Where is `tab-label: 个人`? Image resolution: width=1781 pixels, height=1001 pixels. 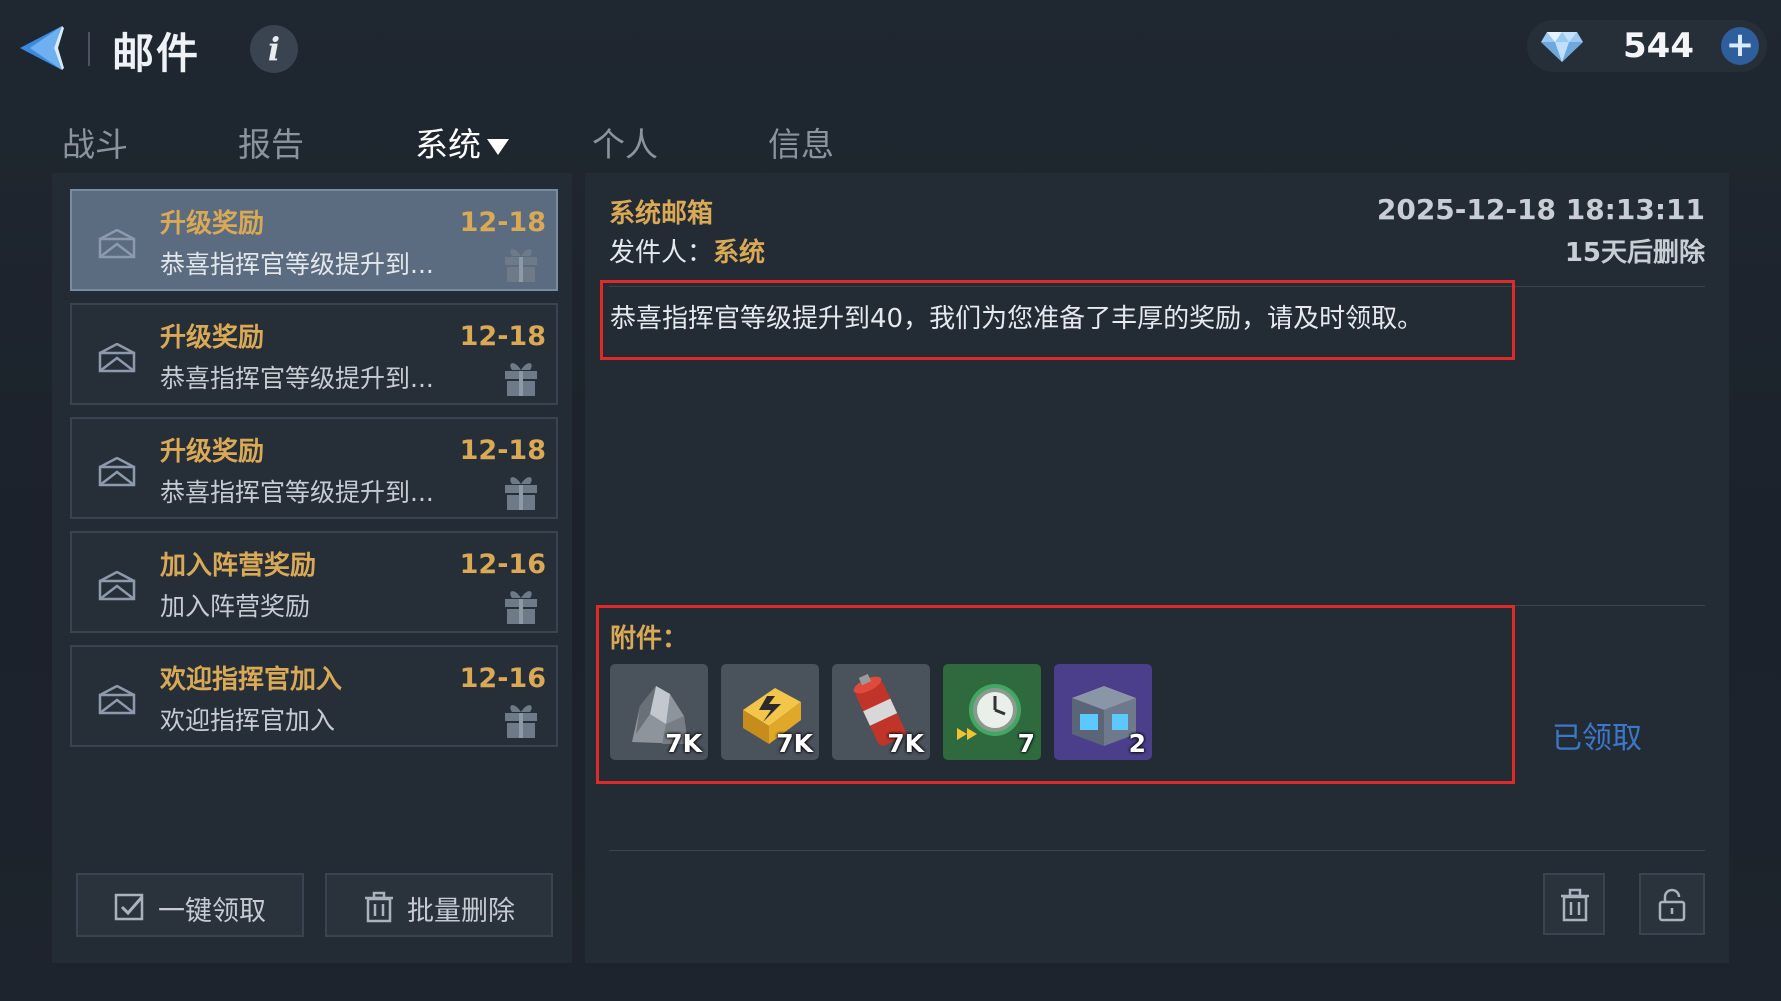 tab-label: 个人 is located at coordinates (625, 144).